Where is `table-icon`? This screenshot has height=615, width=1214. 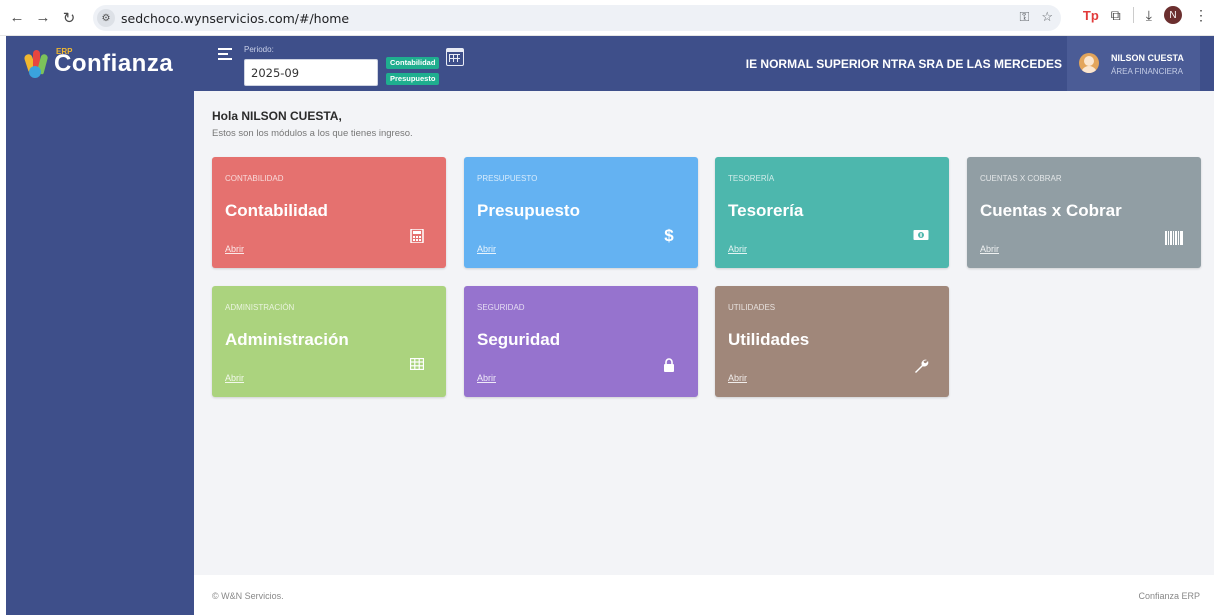
table-icon is located at coordinates (417, 364).